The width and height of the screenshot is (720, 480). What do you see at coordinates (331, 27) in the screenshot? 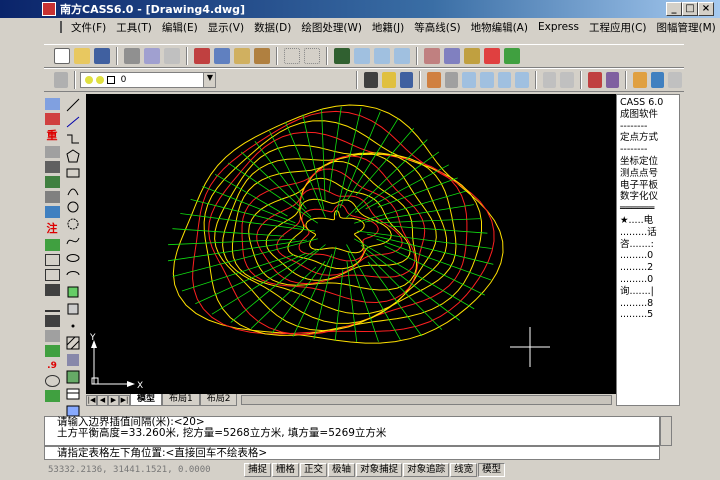
I see `menu-drawing: 绘图处理(W)` at bounding box center [331, 27].